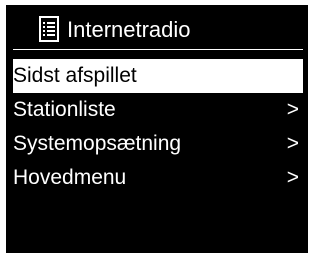 The height and width of the screenshot is (262, 320). What do you see at coordinates (158, 110) in the screenshot?
I see `menu-item-stationliste: Stationliste >` at bounding box center [158, 110].